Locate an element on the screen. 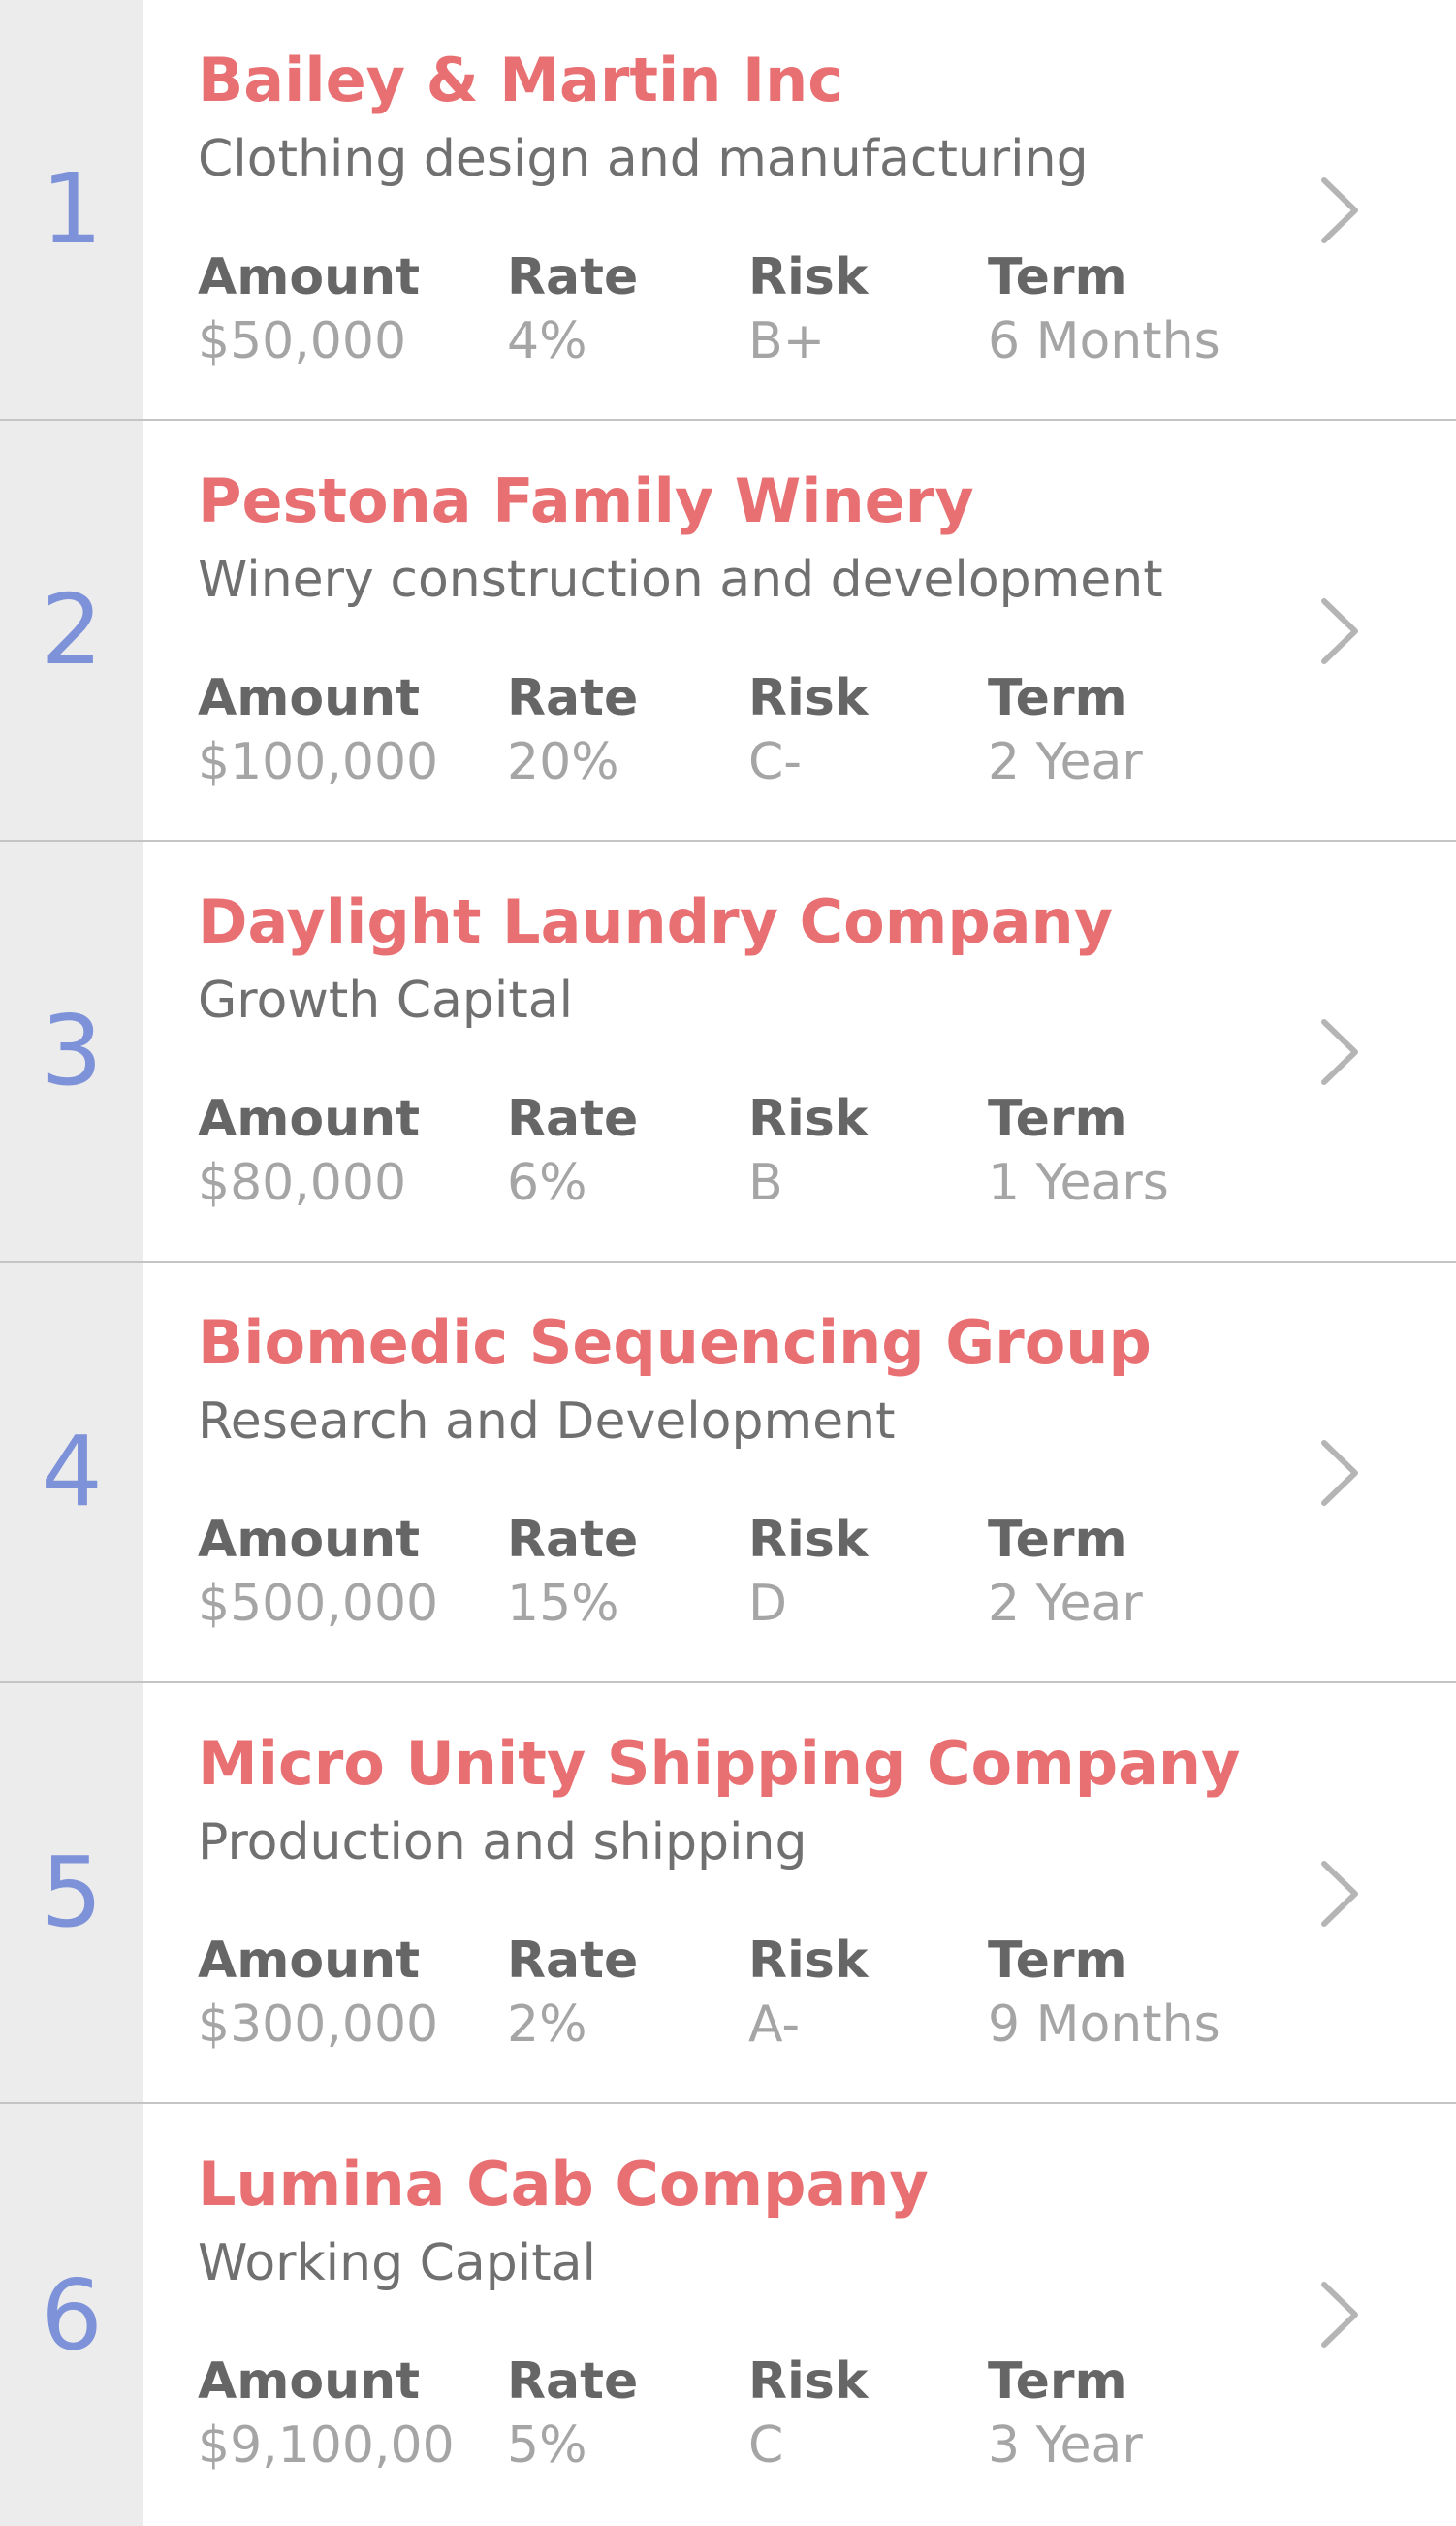 This screenshot has width=1456, height=2526. rate-value: 5% is located at coordinates (547, 2445).